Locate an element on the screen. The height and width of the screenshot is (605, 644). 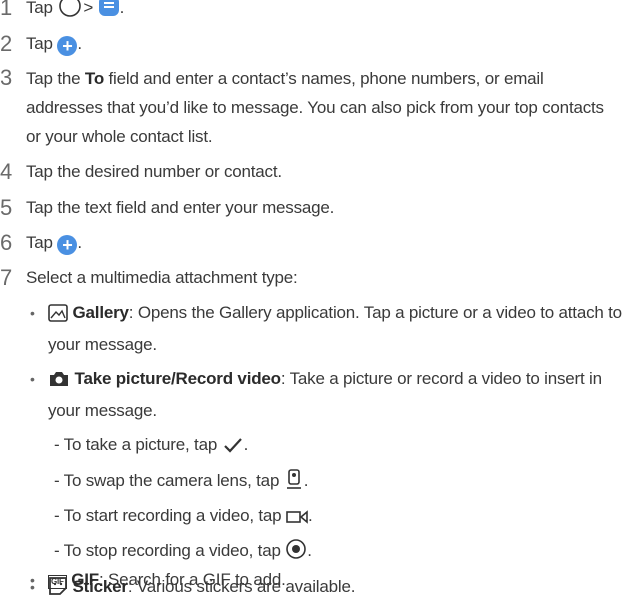
camera-icon is located at coordinates (59, 383).